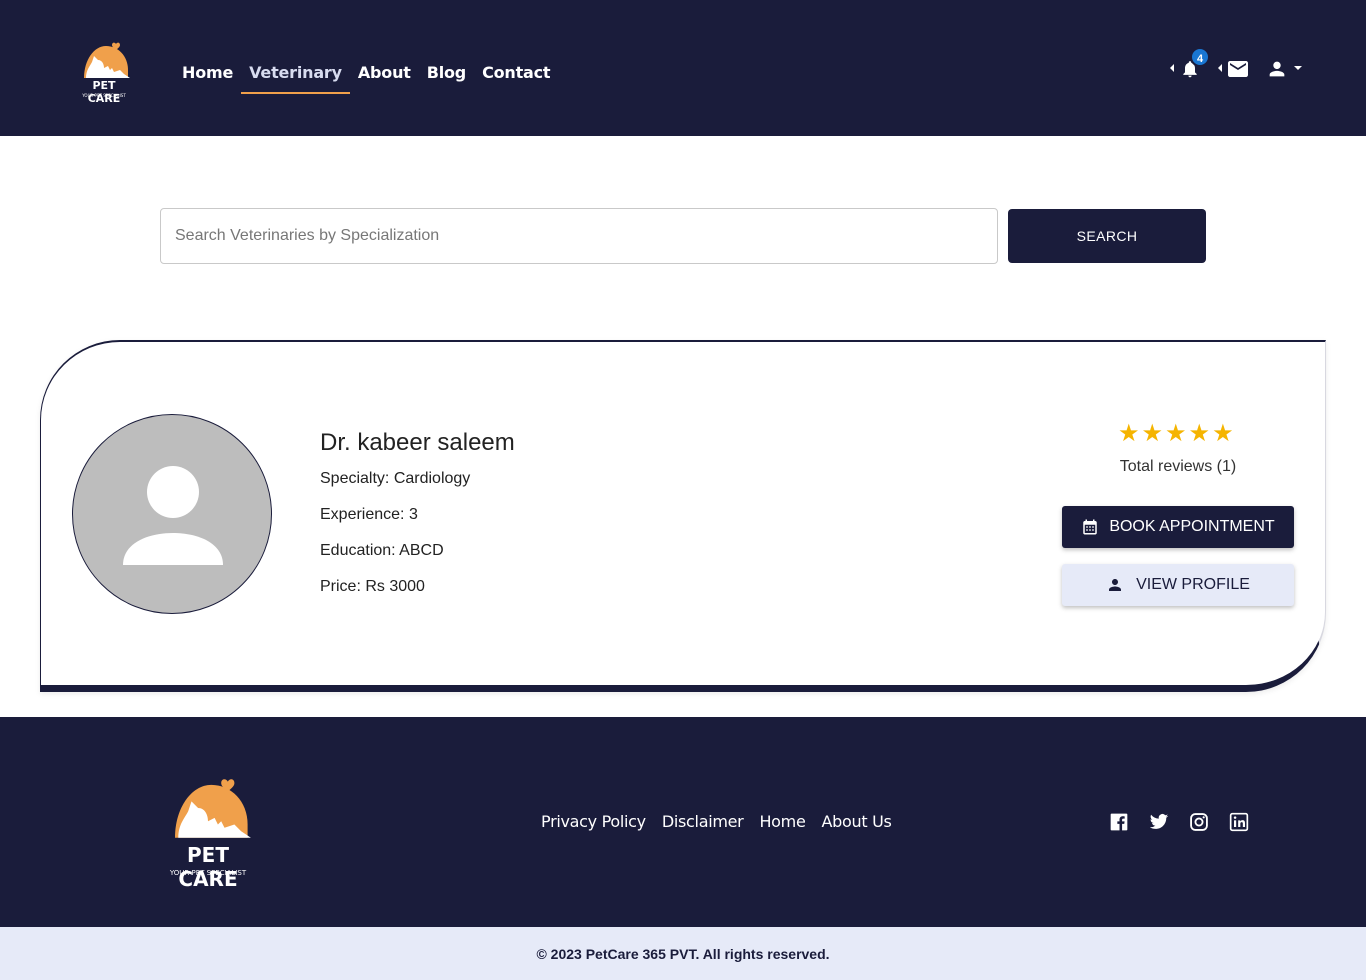 This screenshot has height=980, width=1366. I want to click on person-placeholder-icon, so click(173, 515).